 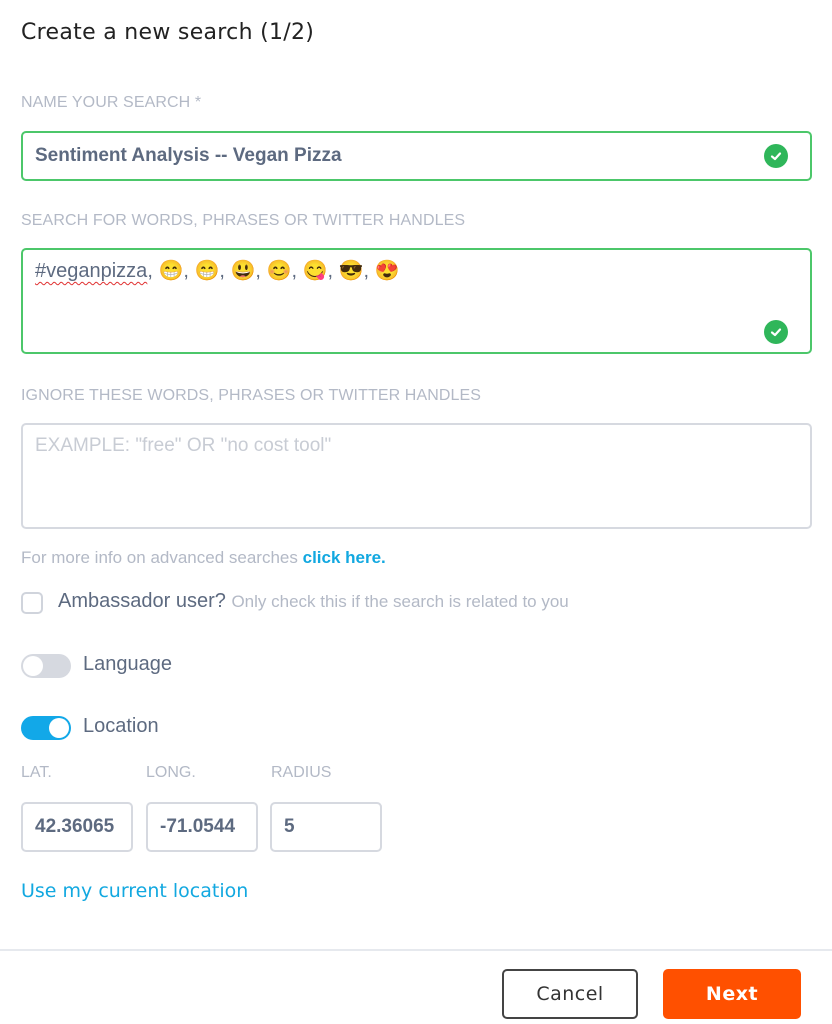 I want to click on emoji-term: 😊, so click(x=279, y=271).